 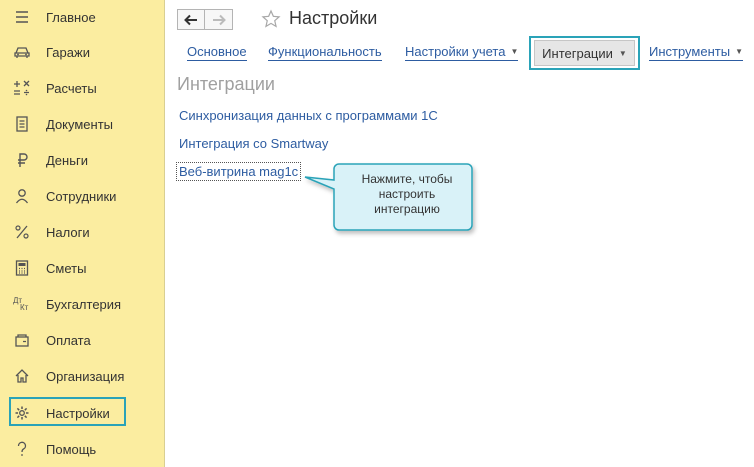 I want to click on sidebar-item-label: Бухгалтерия, so click(x=84, y=304).